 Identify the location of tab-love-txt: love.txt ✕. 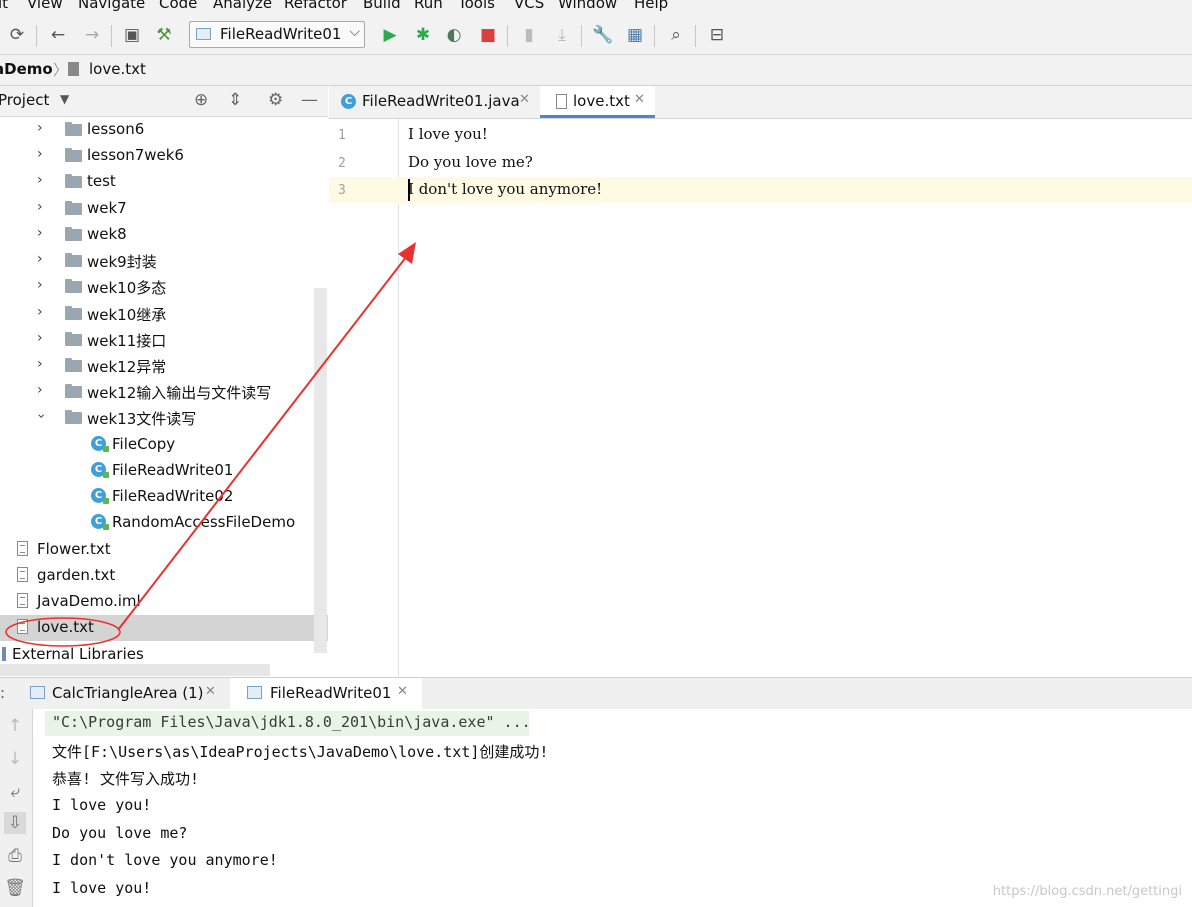
(597, 102).